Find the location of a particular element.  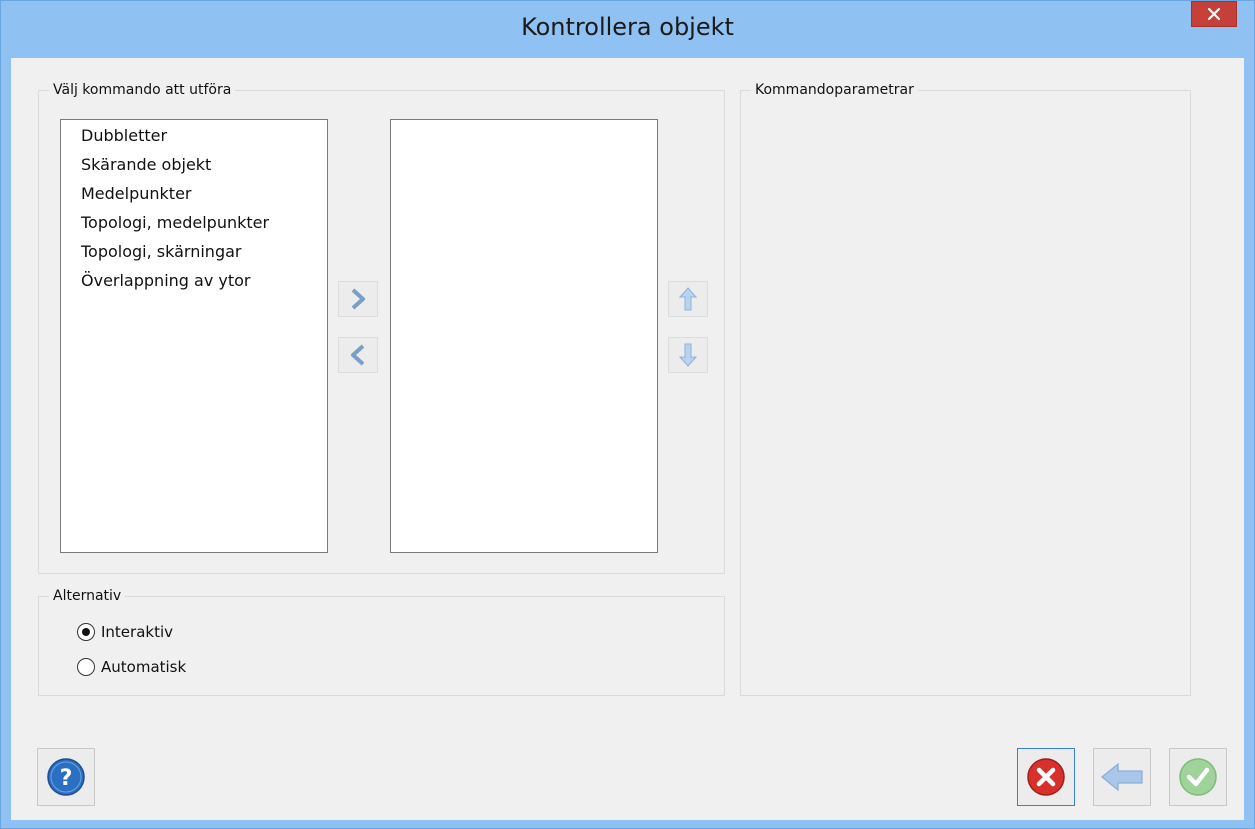

chevron-right-icon is located at coordinates (358, 299).